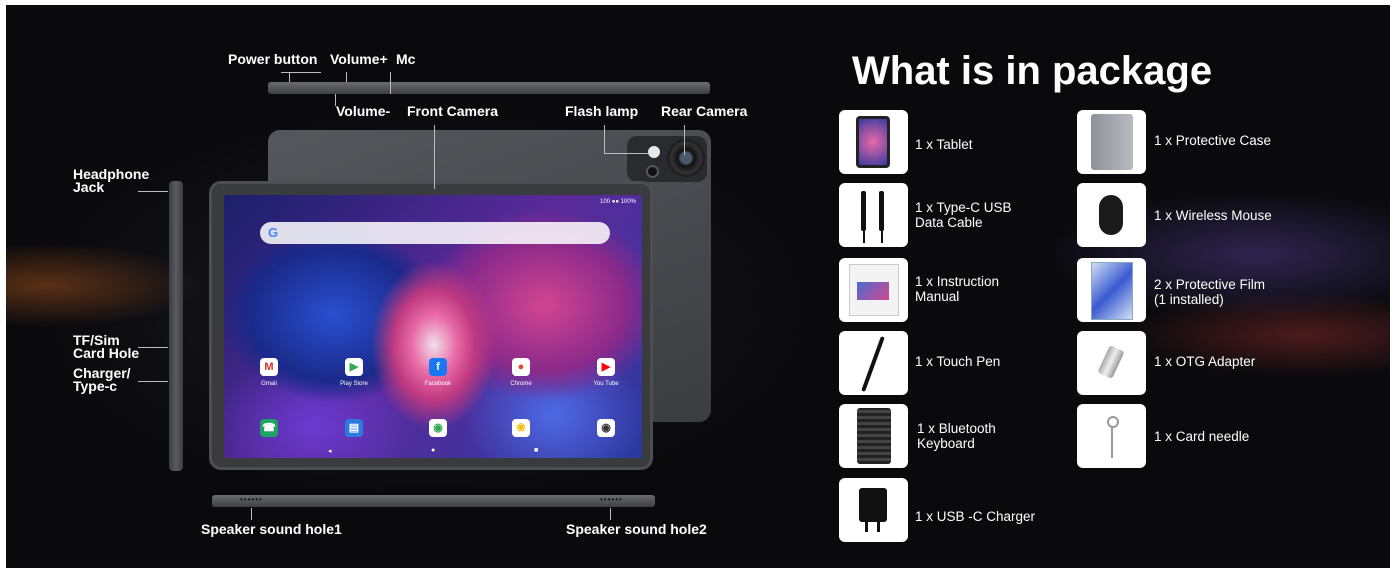 Image resolution: width=1394 pixels, height=571 pixels. Describe the element at coordinates (438, 428) in the screenshot. I see `app-icon-row2-3-icon: ◉` at that location.